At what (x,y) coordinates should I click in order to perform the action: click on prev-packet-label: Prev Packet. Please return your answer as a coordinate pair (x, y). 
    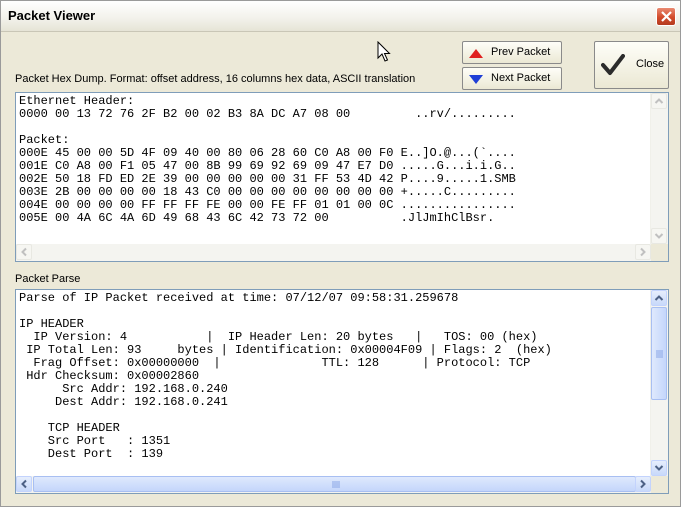
    Looking at the image, I should click on (521, 52).